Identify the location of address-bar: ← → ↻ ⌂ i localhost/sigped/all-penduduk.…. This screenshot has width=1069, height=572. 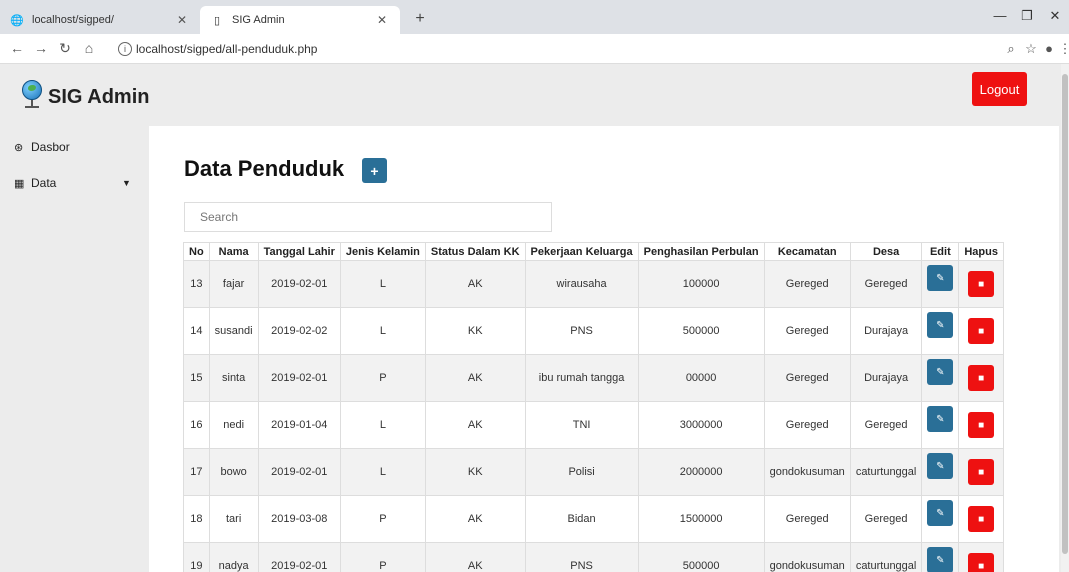
(534, 49).